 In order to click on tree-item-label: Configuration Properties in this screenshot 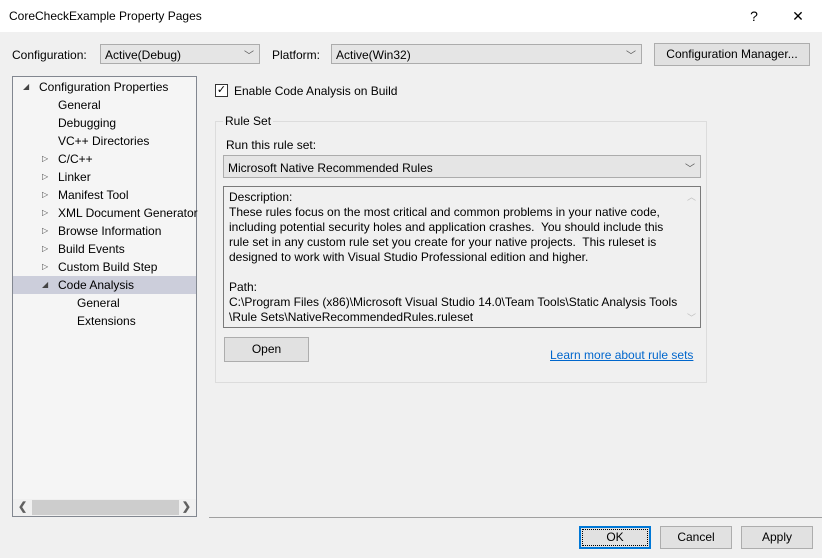, I will do `click(104, 87)`.